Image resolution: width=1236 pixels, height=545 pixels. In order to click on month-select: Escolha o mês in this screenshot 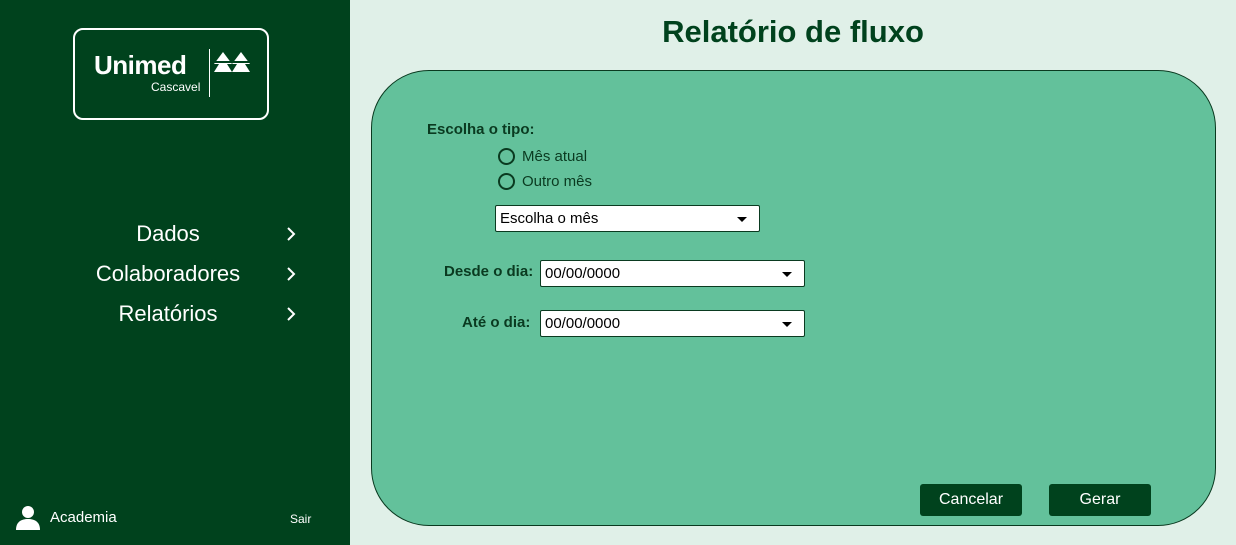, I will do `click(627, 218)`.